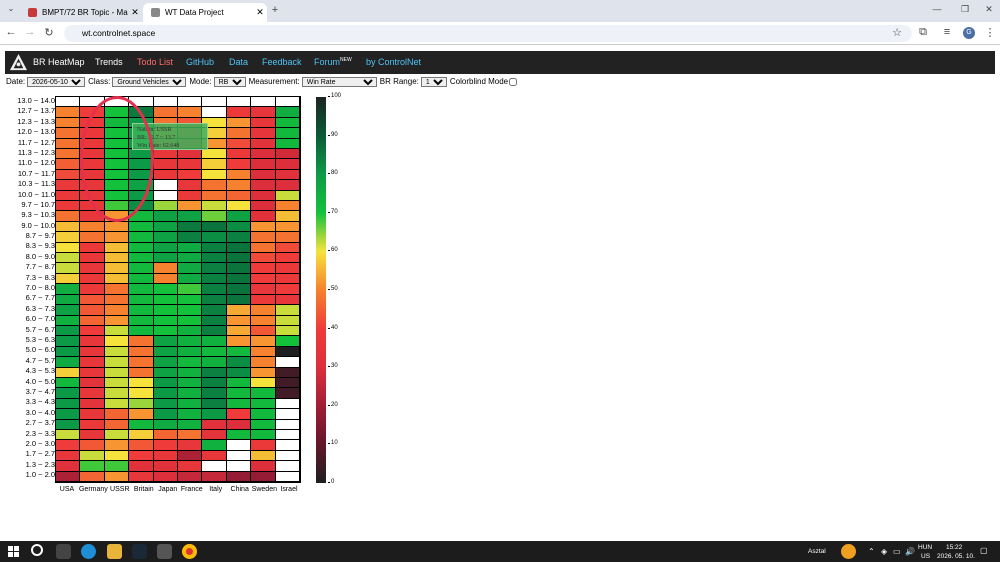 Image resolution: width=1000 pixels, height=562 pixels. What do you see at coordinates (30, 32) in the screenshot?
I see `forward-icon: →` at bounding box center [30, 32].